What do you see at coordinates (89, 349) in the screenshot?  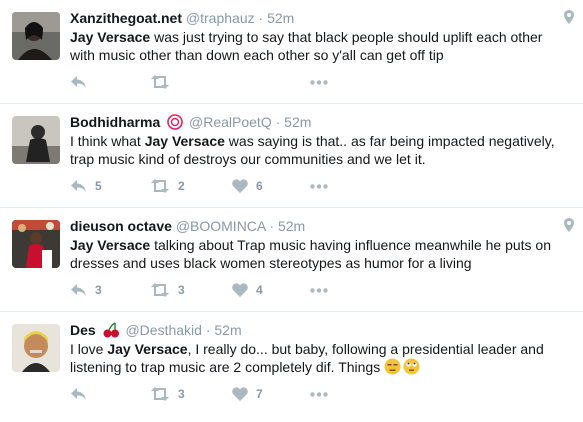 I see `text-before: I love` at bounding box center [89, 349].